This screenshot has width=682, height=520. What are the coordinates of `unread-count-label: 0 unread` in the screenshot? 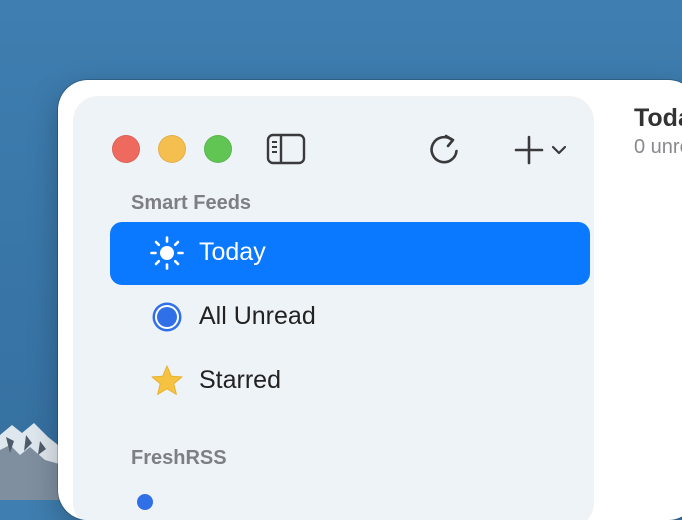 It's located at (658, 147).